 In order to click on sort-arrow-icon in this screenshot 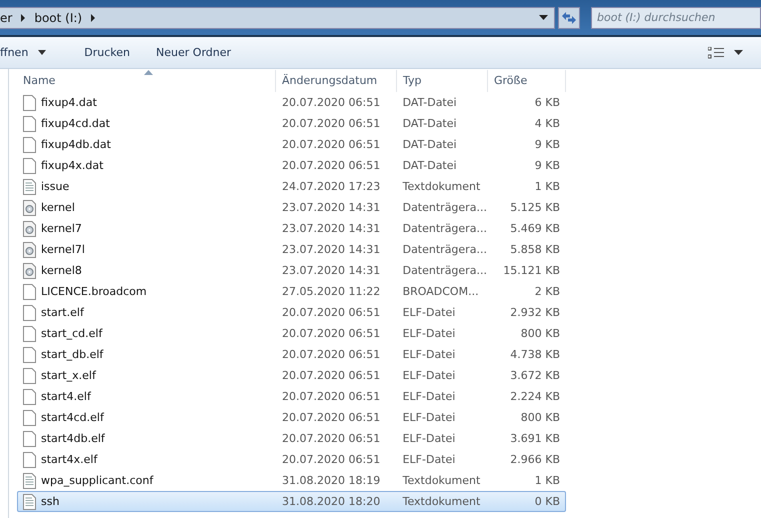, I will do `click(148, 72)`.